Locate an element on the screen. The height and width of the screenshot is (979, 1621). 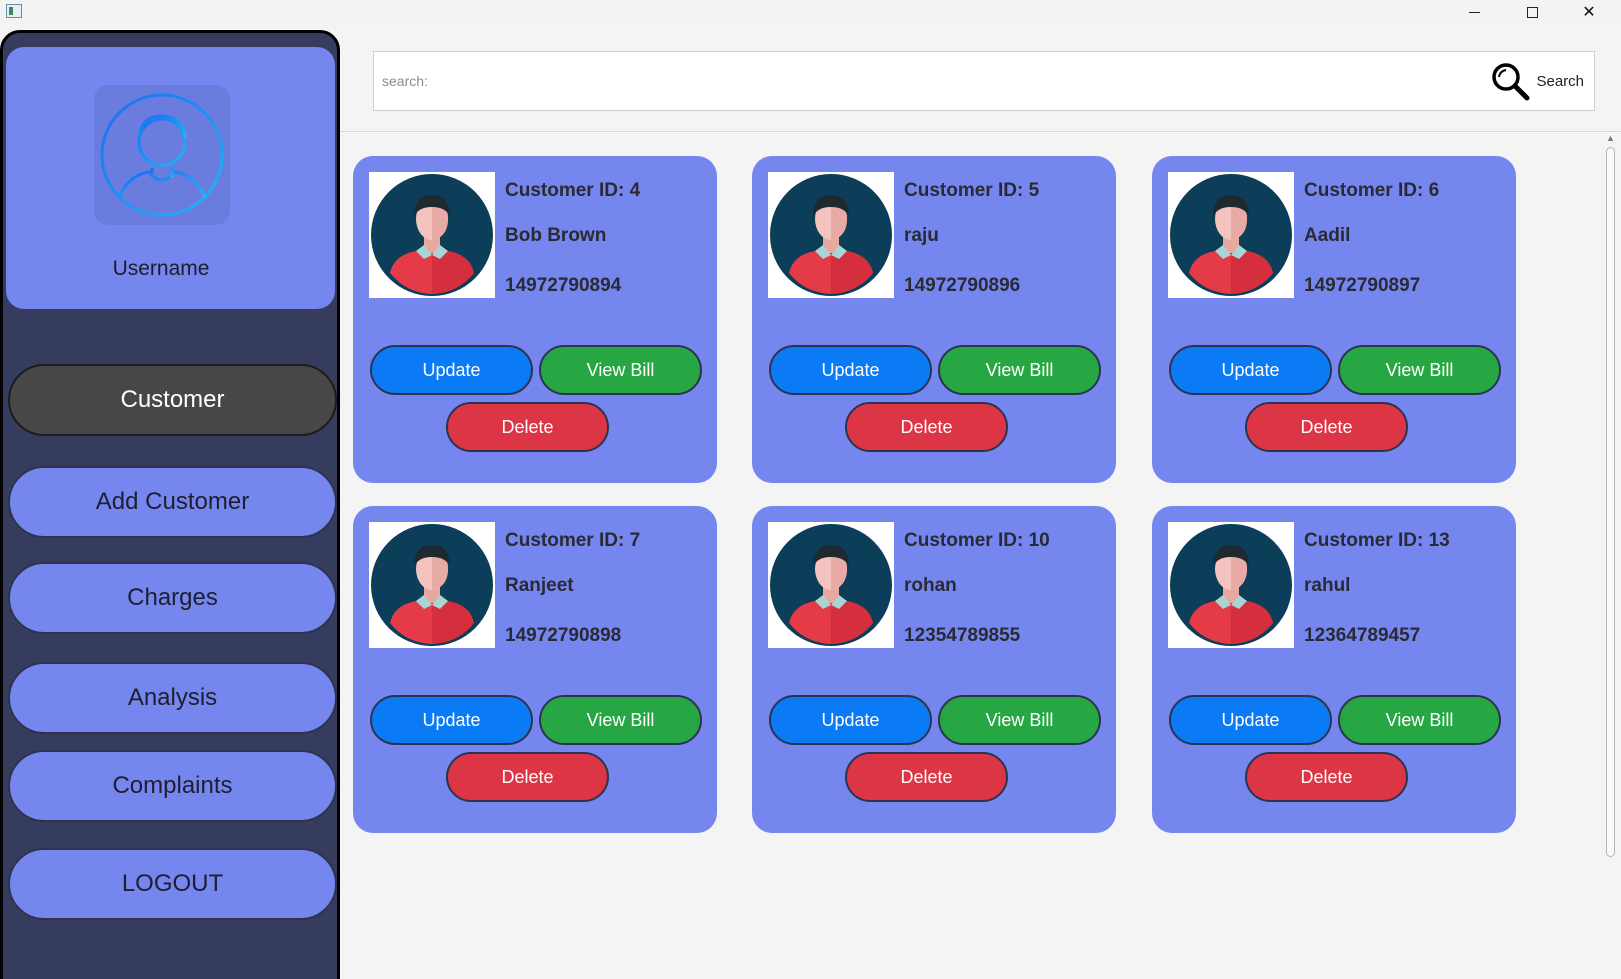
scroll-up-icon: ▲ is located at coordinates (1610, 138).